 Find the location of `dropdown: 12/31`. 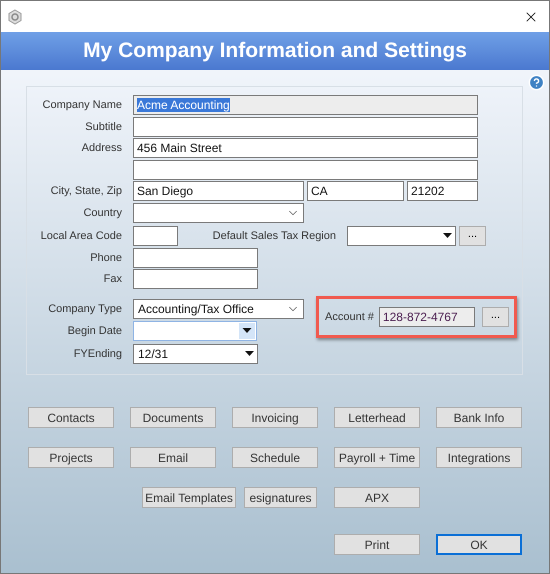

dropdown: 12/31 is located at coordinates (195, 354).